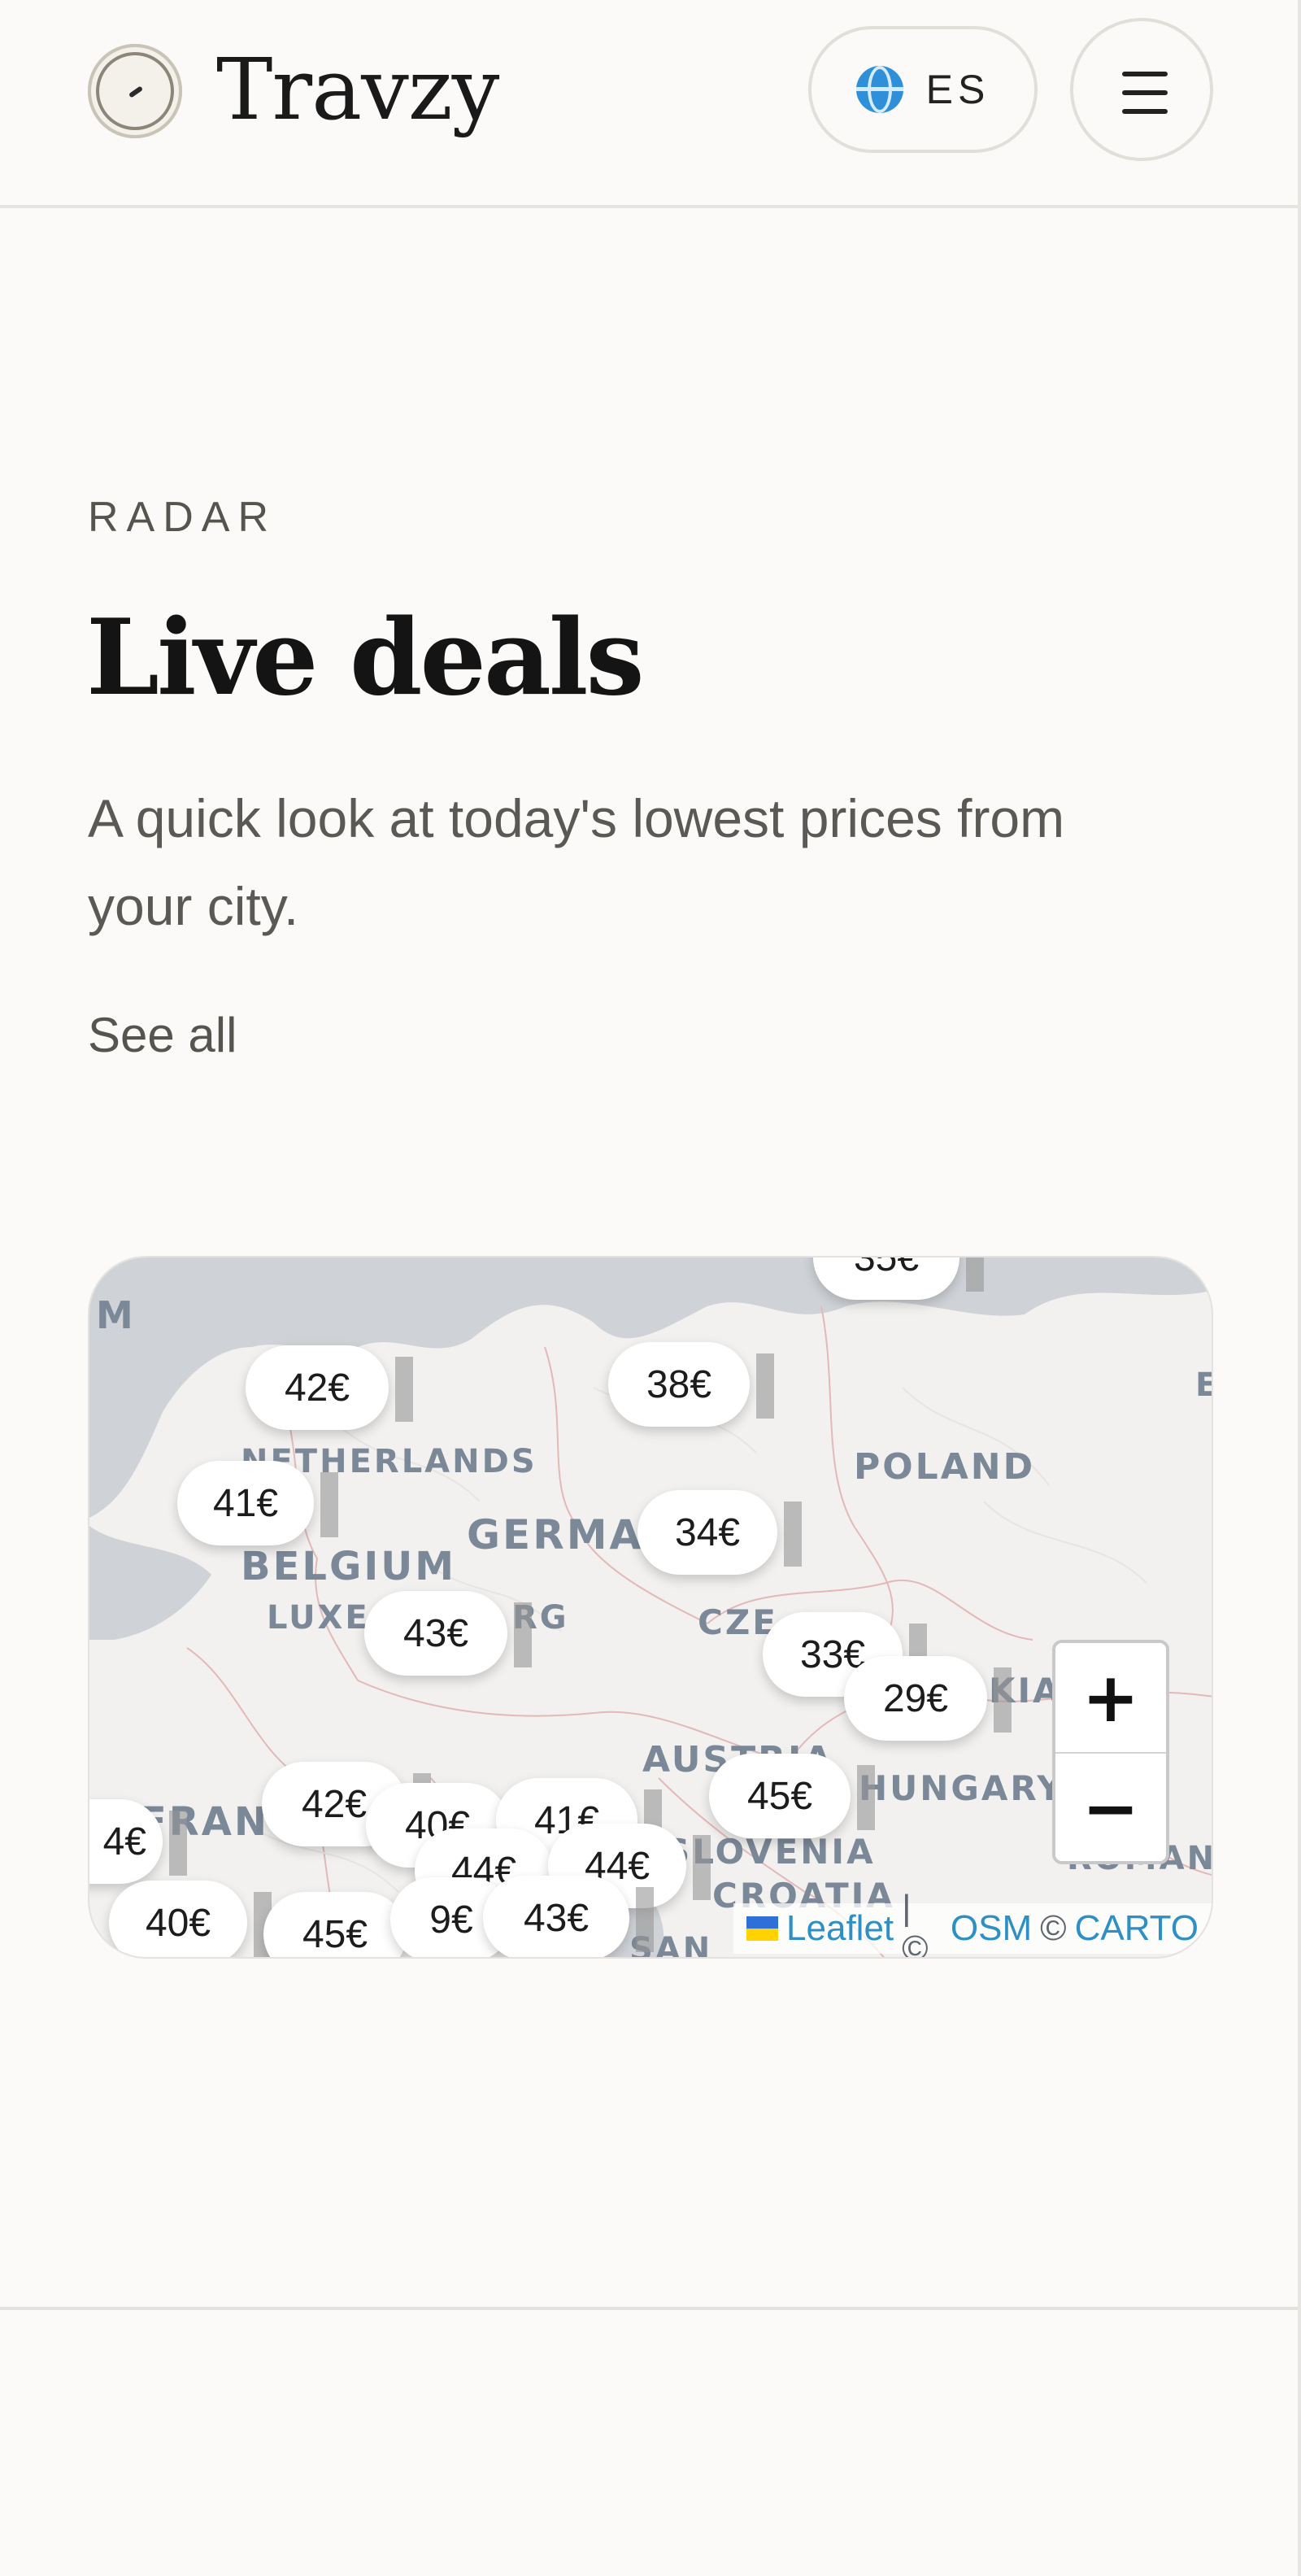  Describe the element at coordinates (1299, 1288) in the screenshot. I see `page-edge` at that location.